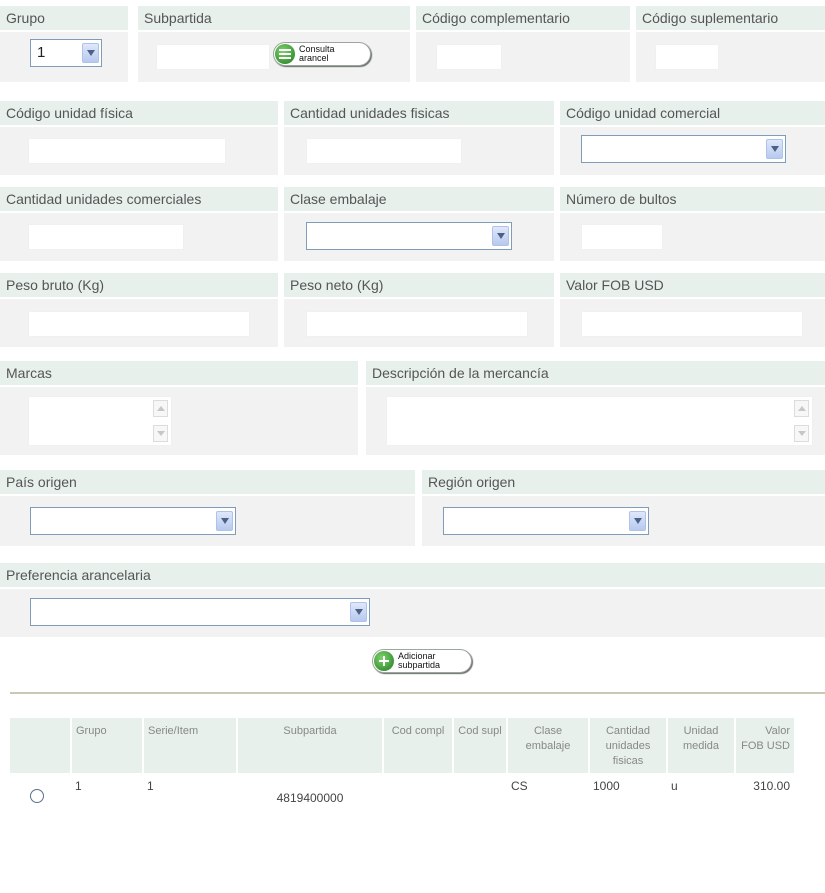  Describe the element at coordinates (190, 745) in the screenshot. I see `col-serie-header: Serie/Item` at that location.